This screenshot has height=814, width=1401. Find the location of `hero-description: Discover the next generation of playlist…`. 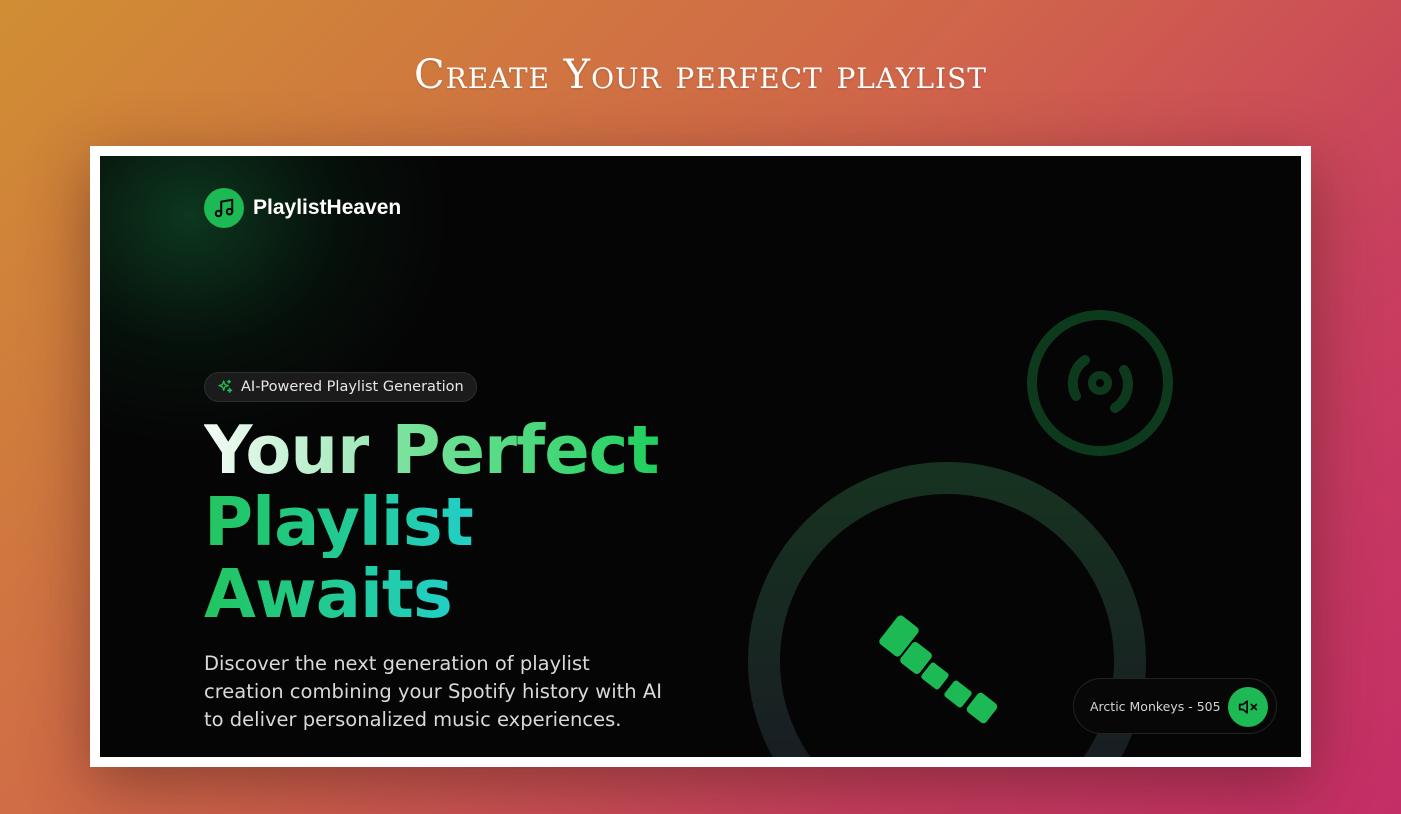

hero-description: Discover the next generation of playlist… is located at coordinates (433, 691).